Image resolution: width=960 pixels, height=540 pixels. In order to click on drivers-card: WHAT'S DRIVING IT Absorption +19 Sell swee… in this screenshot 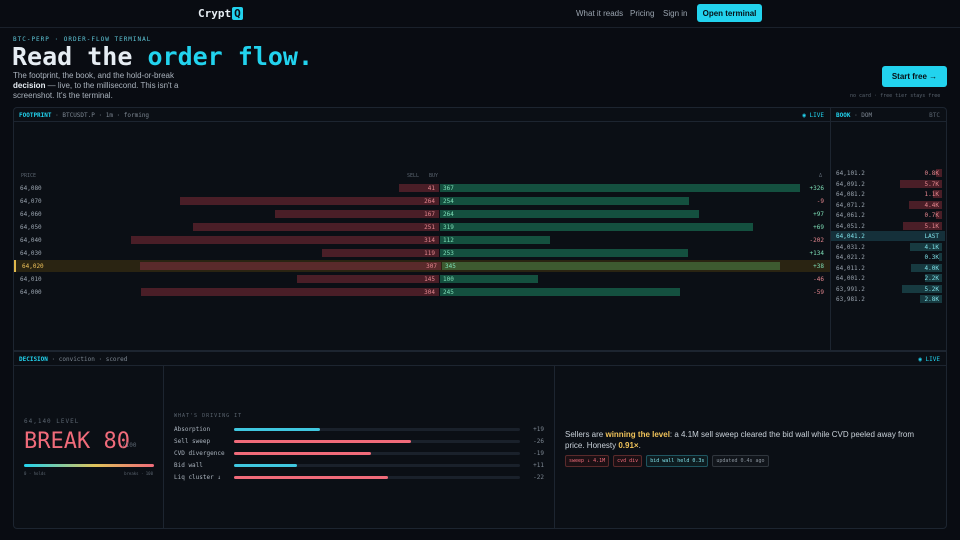, I will do `click(359, 447)`.